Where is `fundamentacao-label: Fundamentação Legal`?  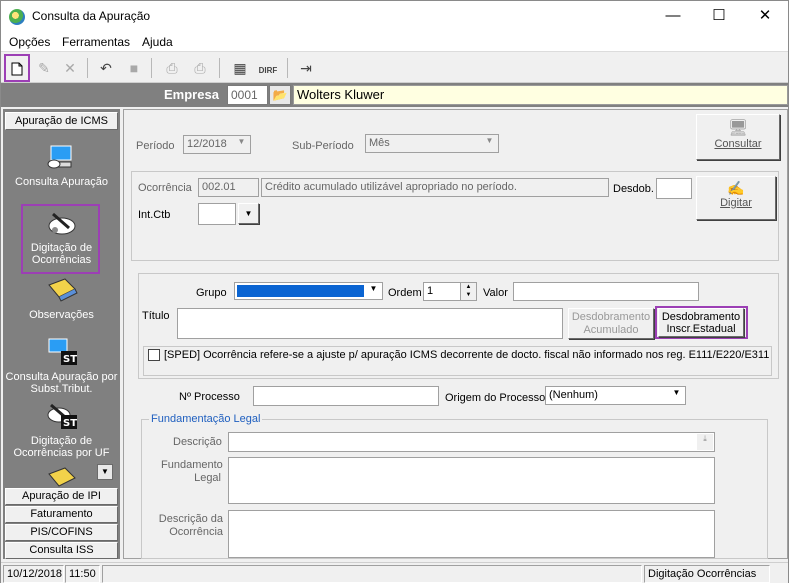 fundamentacao-label: Fundamentação Legal is located at coordinates (206, 419).